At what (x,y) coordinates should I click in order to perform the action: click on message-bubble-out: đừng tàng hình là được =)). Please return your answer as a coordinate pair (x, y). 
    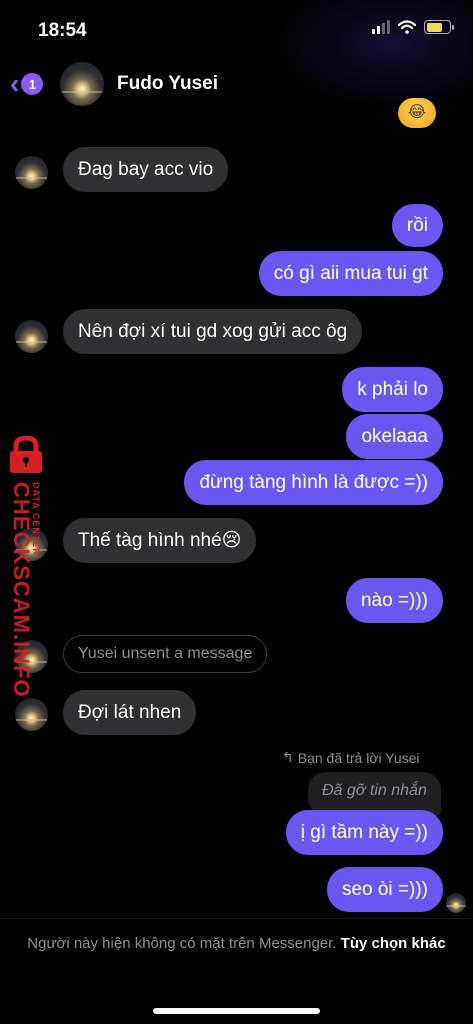
    Looking at the image, I should click on (313, 482).